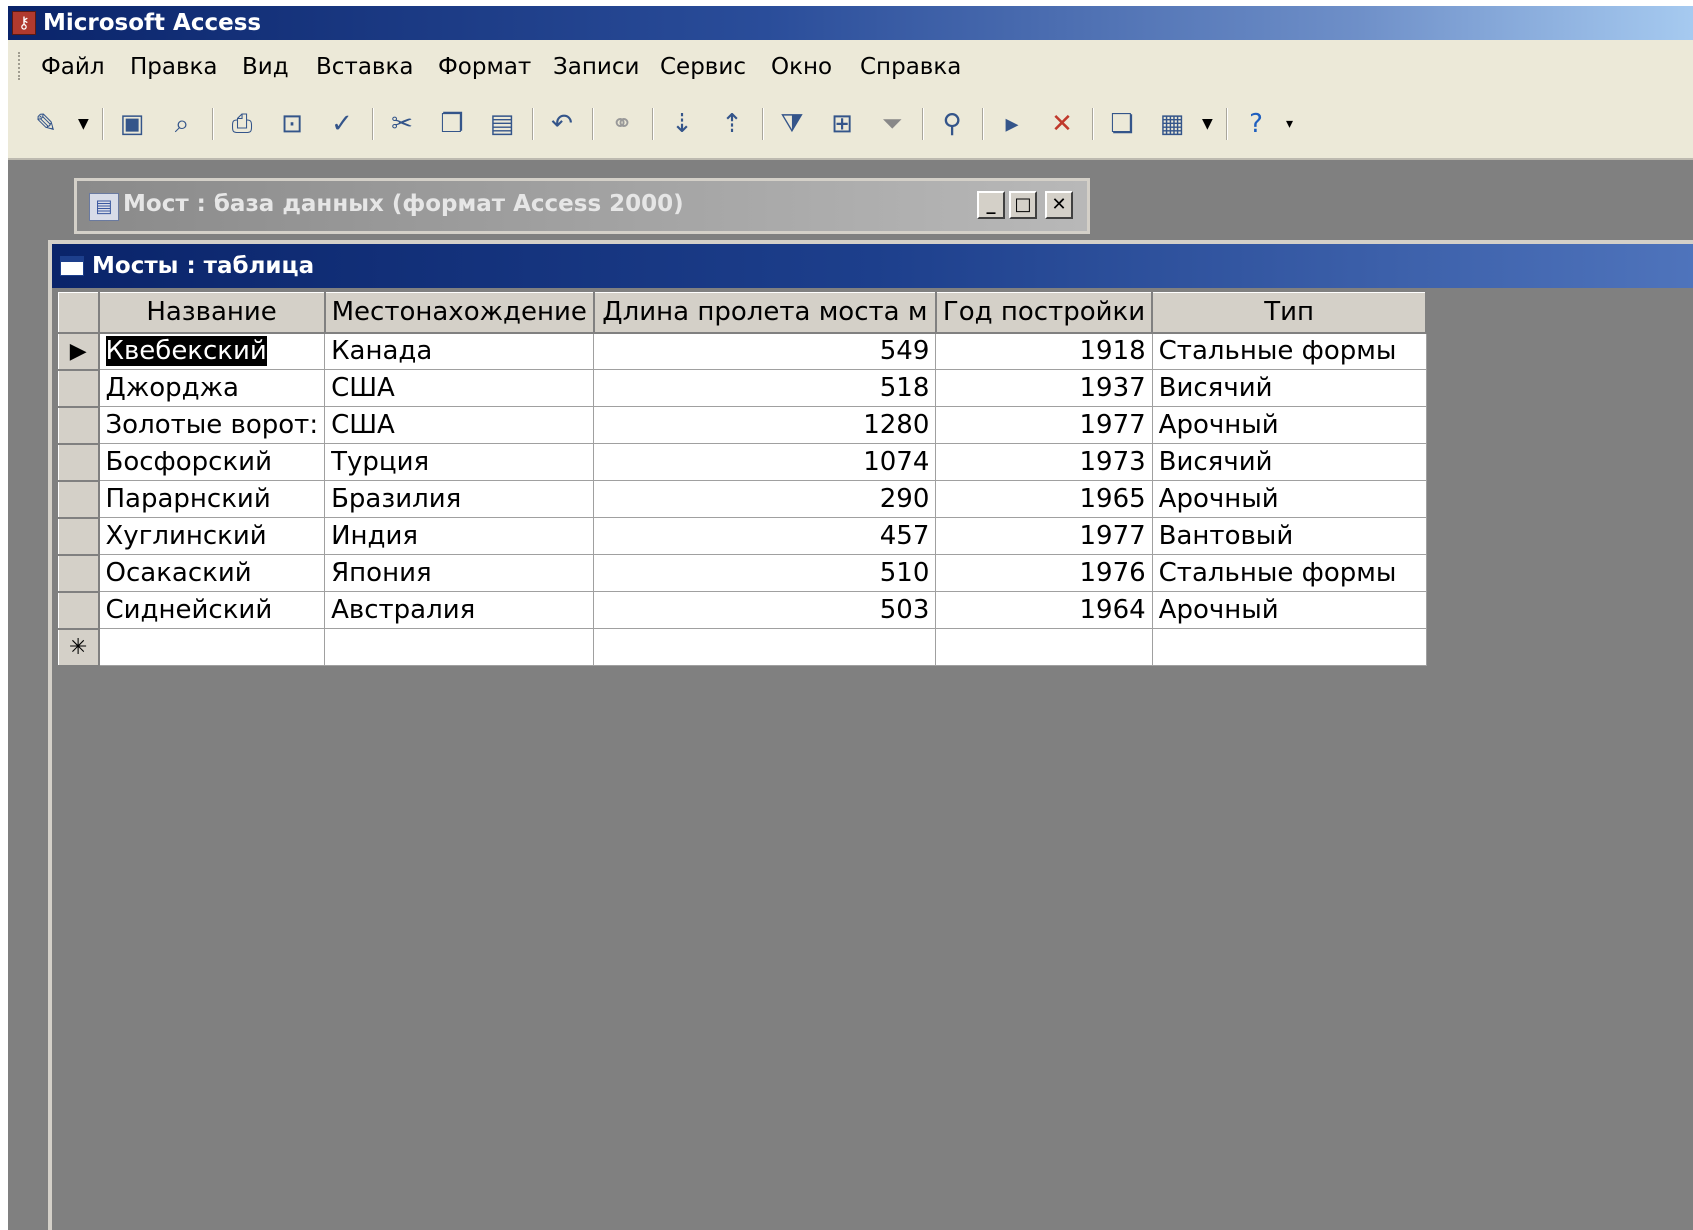 This screenshot has height=1230, width=1693. What do you see at coordinates (1172, 124) in the screenshot?
I see `new-object-icon: ▦` at bounding box center [1172, 124].